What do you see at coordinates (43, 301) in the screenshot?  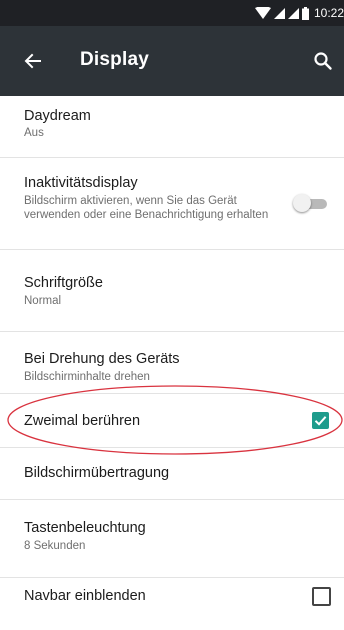 I see `setting-subtitle: Normal` at bounding box center [43, 301].